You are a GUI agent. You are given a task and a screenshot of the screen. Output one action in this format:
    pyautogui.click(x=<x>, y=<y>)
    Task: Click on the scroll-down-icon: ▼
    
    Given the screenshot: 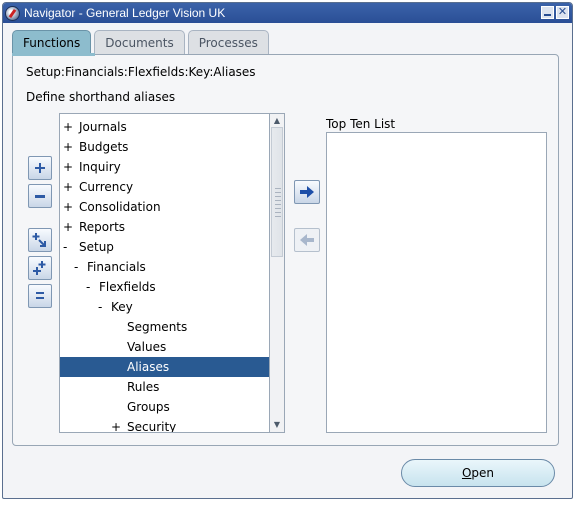 What is the action you would take?
    pyautogui.click(x=277, y=425)
    